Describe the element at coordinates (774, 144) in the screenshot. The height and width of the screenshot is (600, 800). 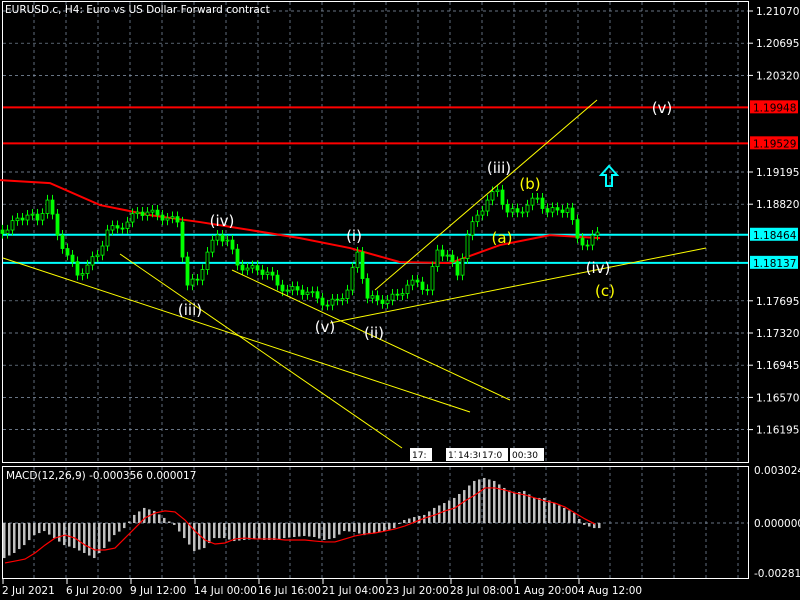
I see `level-price-label: 1.19529` at that location.